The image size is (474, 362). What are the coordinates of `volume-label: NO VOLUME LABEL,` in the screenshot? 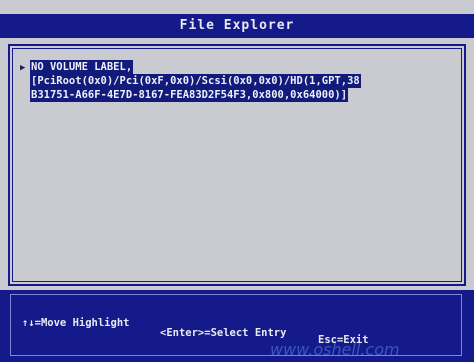 It's located at (82, 67).